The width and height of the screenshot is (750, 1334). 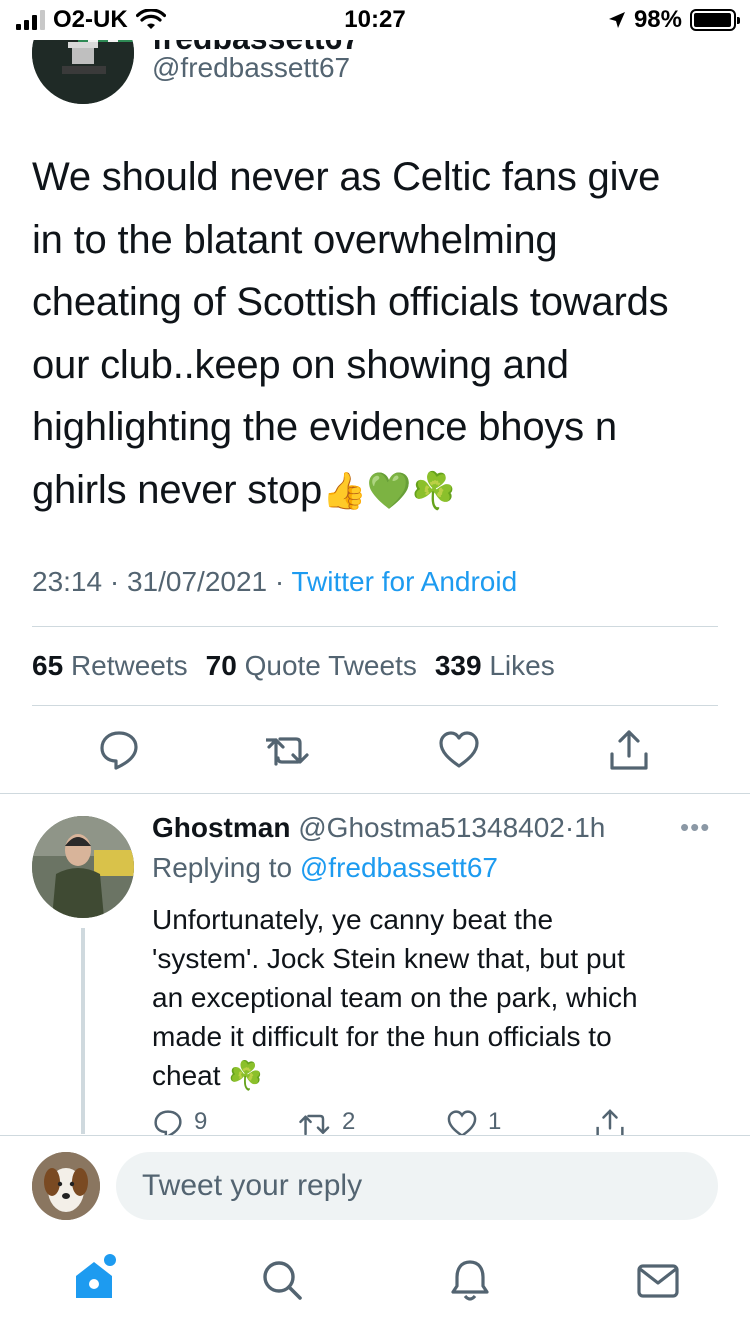 I want to click on tweet-meta: 23:14 · 31/07/2021 · Twitter for Android, so click(x=274, y=582).